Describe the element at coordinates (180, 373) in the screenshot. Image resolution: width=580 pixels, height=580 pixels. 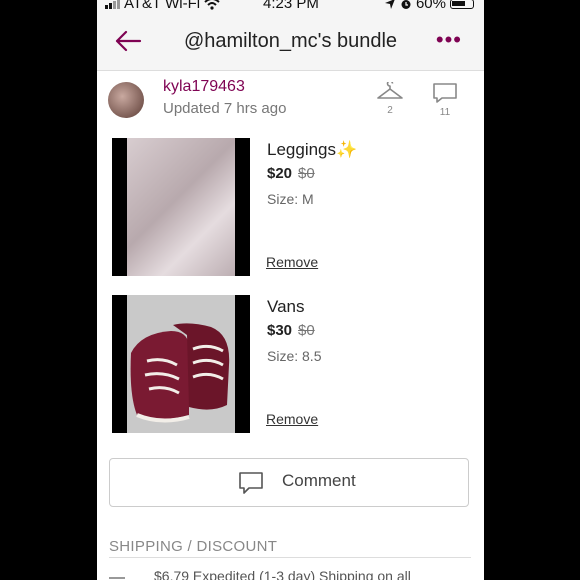
I see `sneakers-illustration` at that location.